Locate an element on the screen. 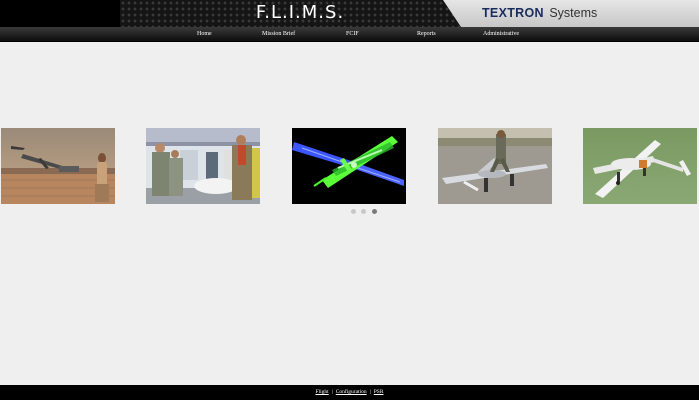 Image resolution: width=699 pixels, height=400 pixels. nav-item-fcif: FCIF is located at coordinates (352, 34).